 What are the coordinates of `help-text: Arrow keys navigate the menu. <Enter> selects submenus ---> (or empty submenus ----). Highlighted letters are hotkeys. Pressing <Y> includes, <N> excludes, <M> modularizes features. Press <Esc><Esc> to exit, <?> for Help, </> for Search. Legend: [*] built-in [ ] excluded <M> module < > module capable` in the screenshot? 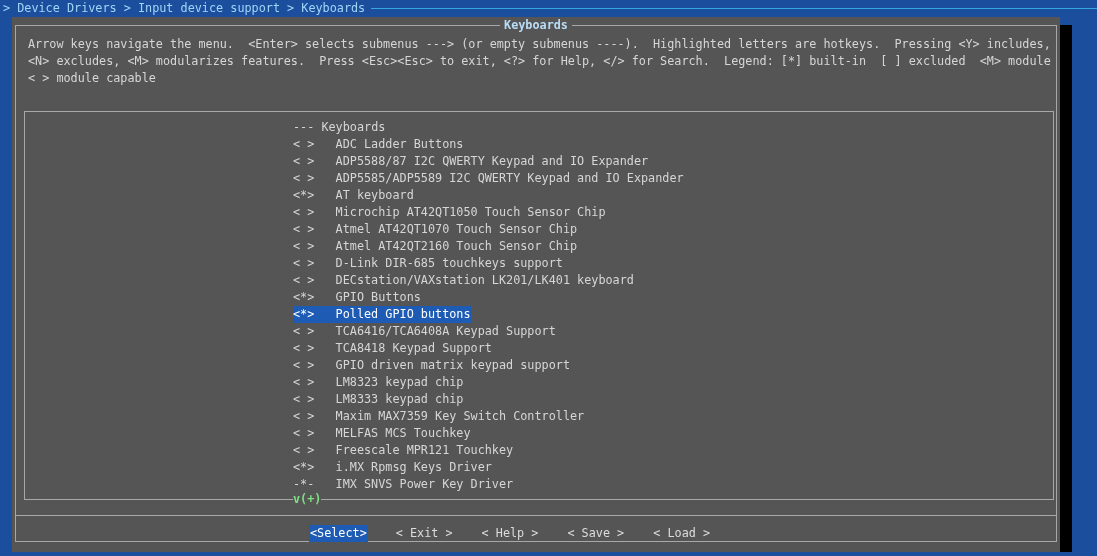 It's located at (540, 61).